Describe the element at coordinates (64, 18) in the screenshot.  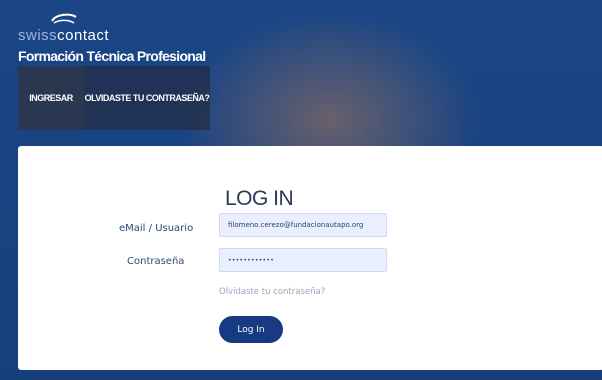
I see `logo-swoosh-icon` at that location.